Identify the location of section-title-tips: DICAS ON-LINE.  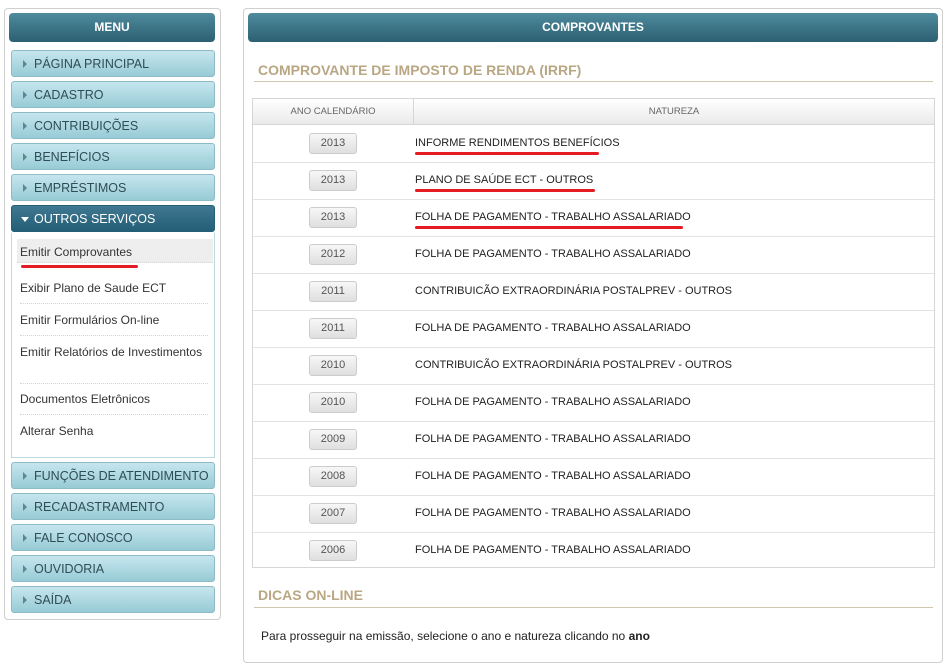
(310, 595).